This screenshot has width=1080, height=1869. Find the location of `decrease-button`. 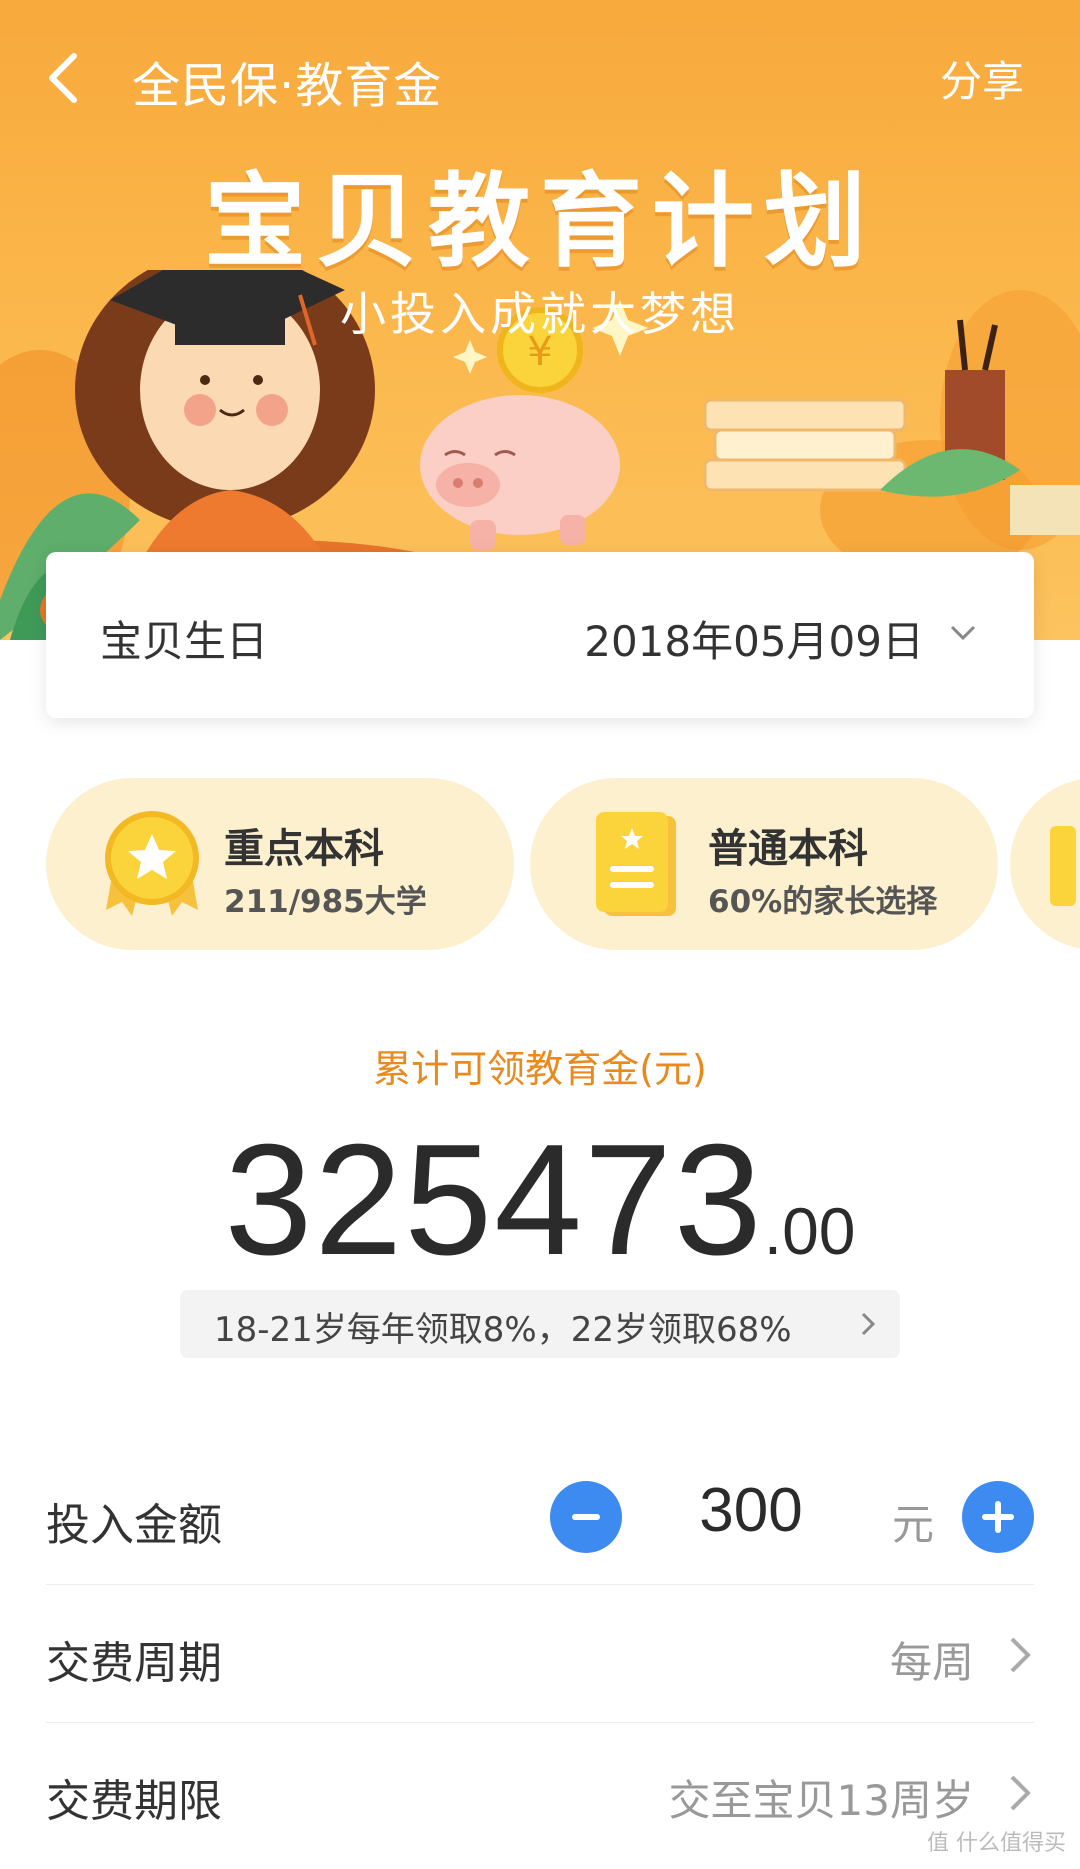

decrease-button is located at coordinates (586, 1517).